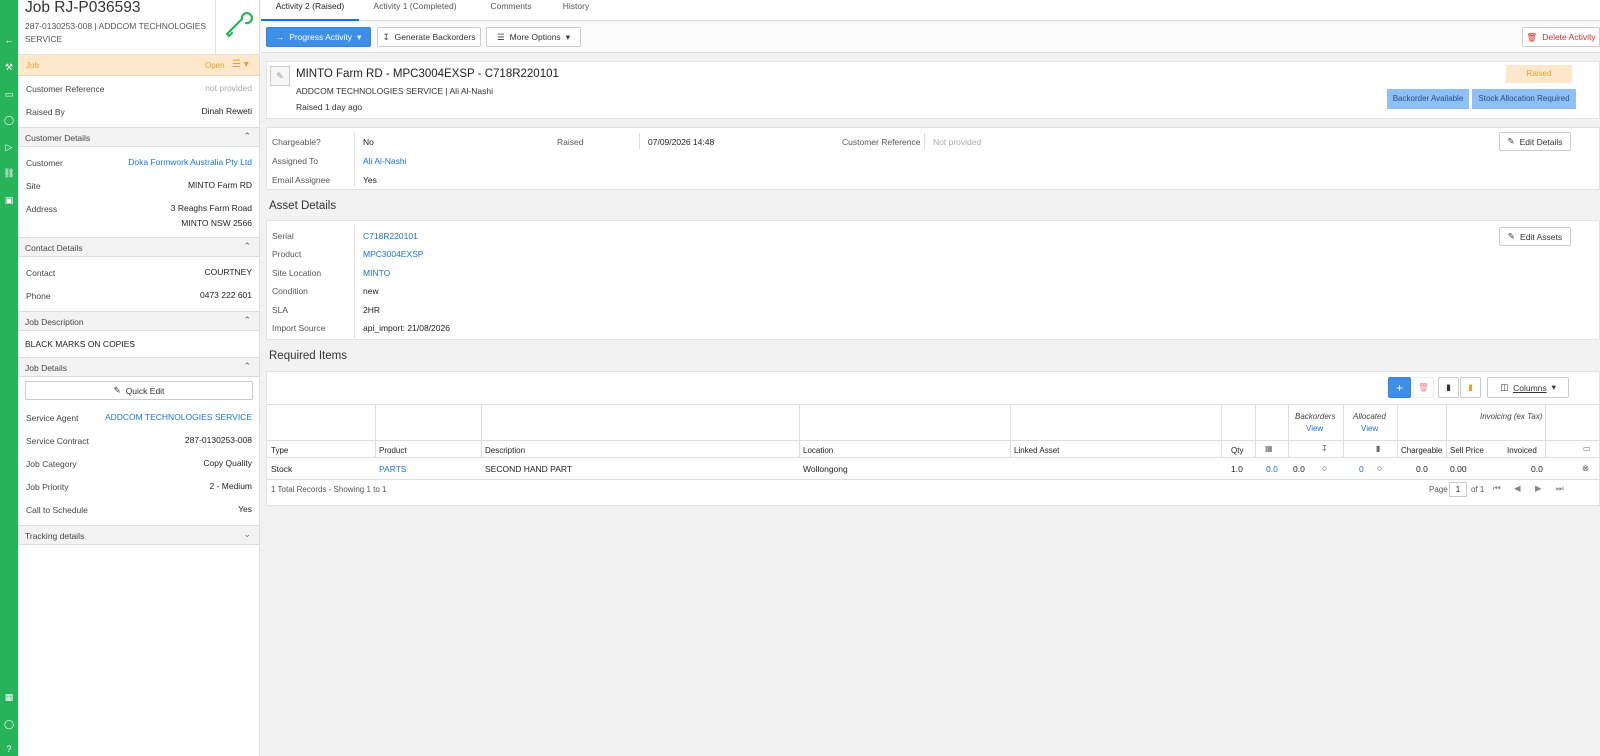  What do you see at coordinates (138, 87) in the screenshot?
I see `customer-reference-row: Customer Reference not provided` at bounding box center [138, 87].